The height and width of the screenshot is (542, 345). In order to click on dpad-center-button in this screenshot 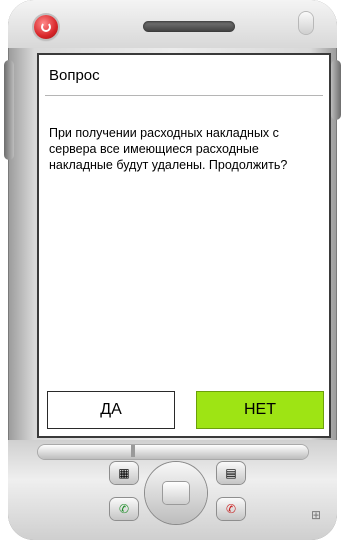, I will do `click(176, 493)`.